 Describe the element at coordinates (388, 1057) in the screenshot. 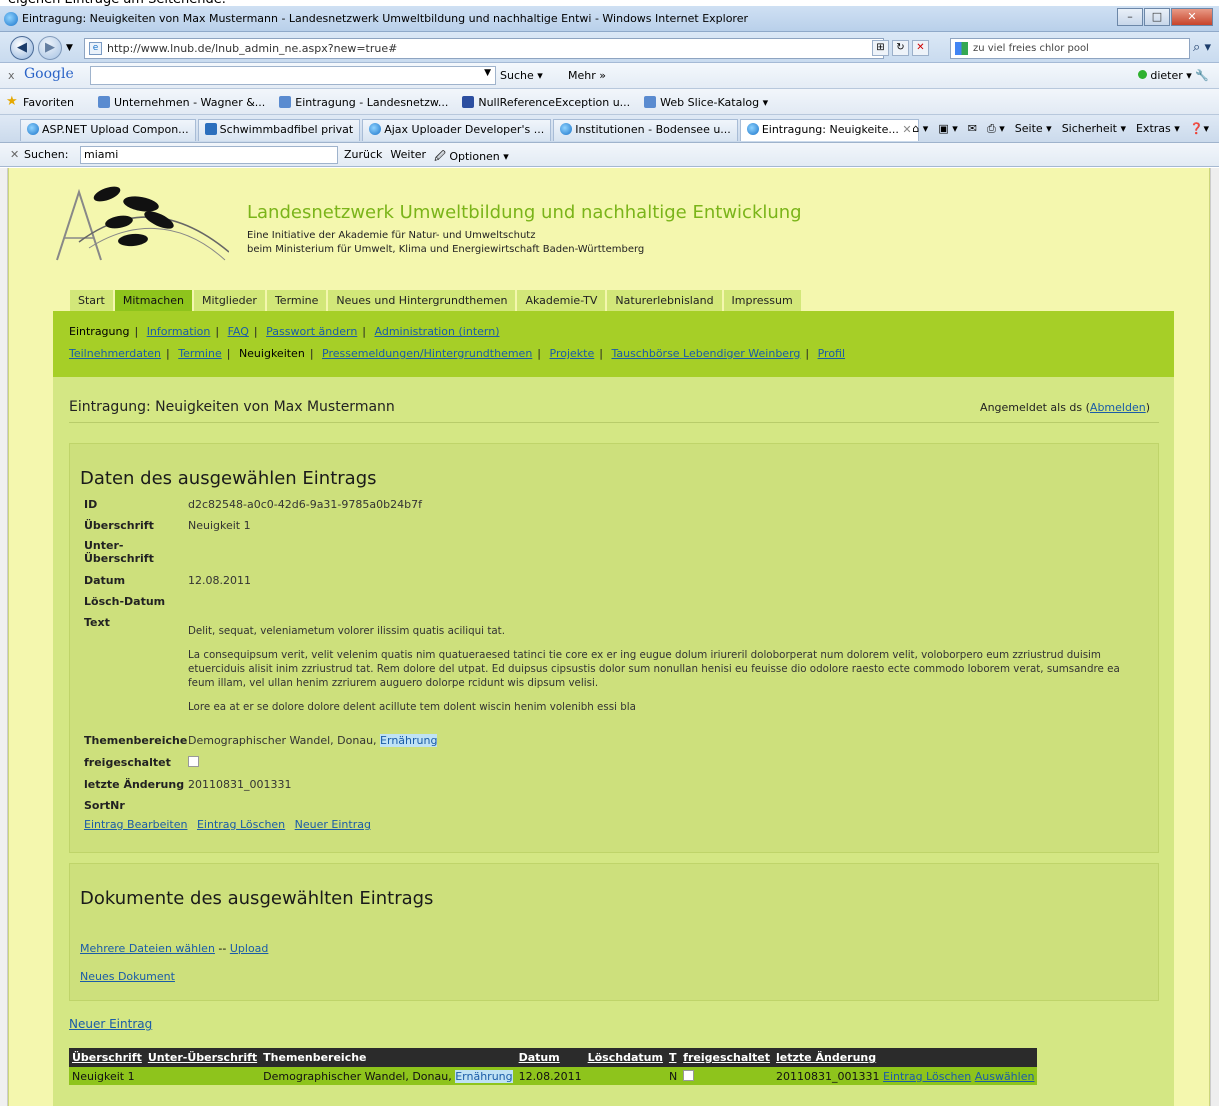

I see `column-header: Themenbereiche` at that location.